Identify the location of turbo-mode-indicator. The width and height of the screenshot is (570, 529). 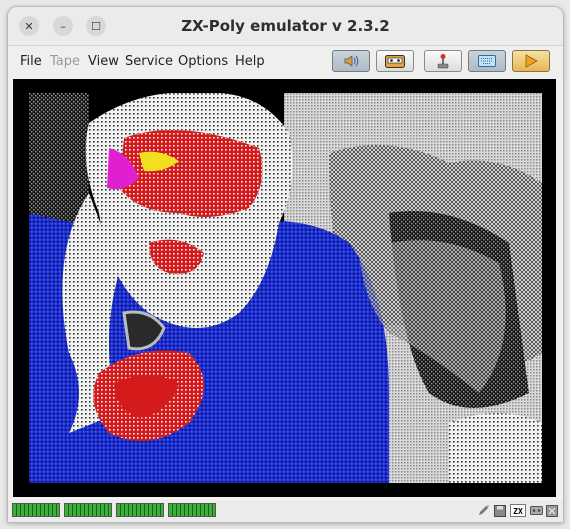
(483, 510).